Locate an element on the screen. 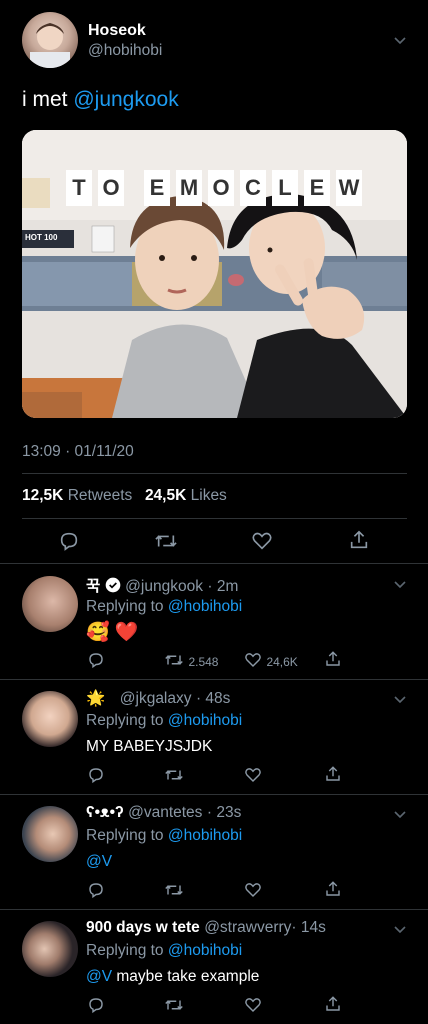 This screenshot has width=428, height=1024. reply-time: · 2m is located at coordinates (223, 586).